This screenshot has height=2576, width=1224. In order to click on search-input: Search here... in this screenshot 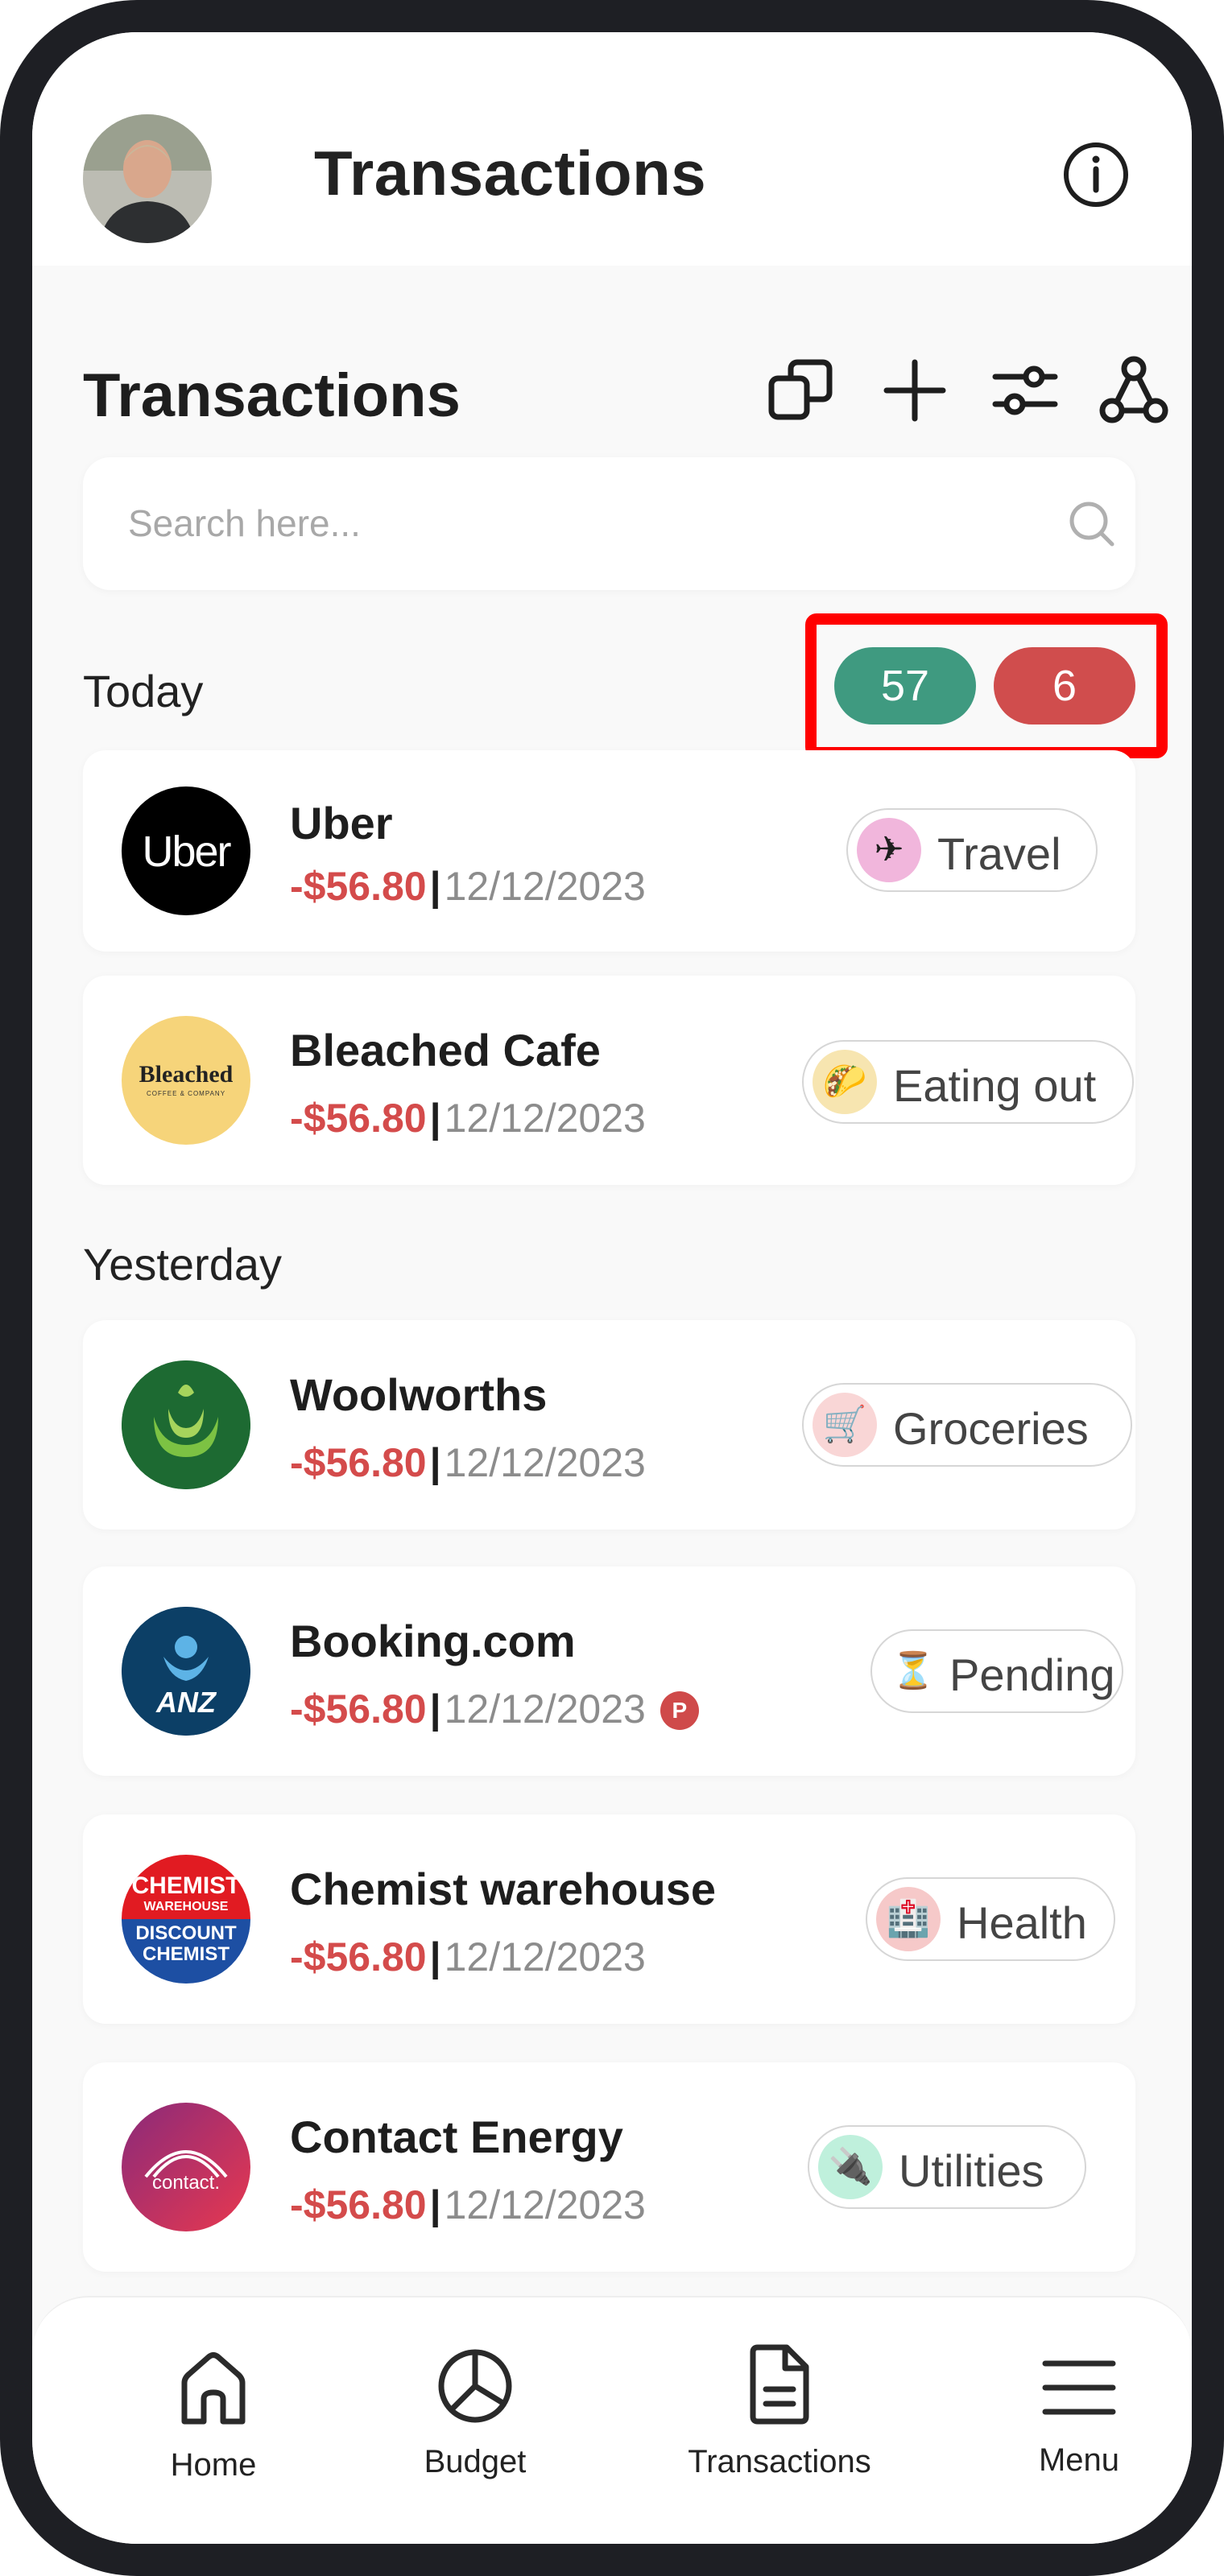, I will do `click(609, 523)`.